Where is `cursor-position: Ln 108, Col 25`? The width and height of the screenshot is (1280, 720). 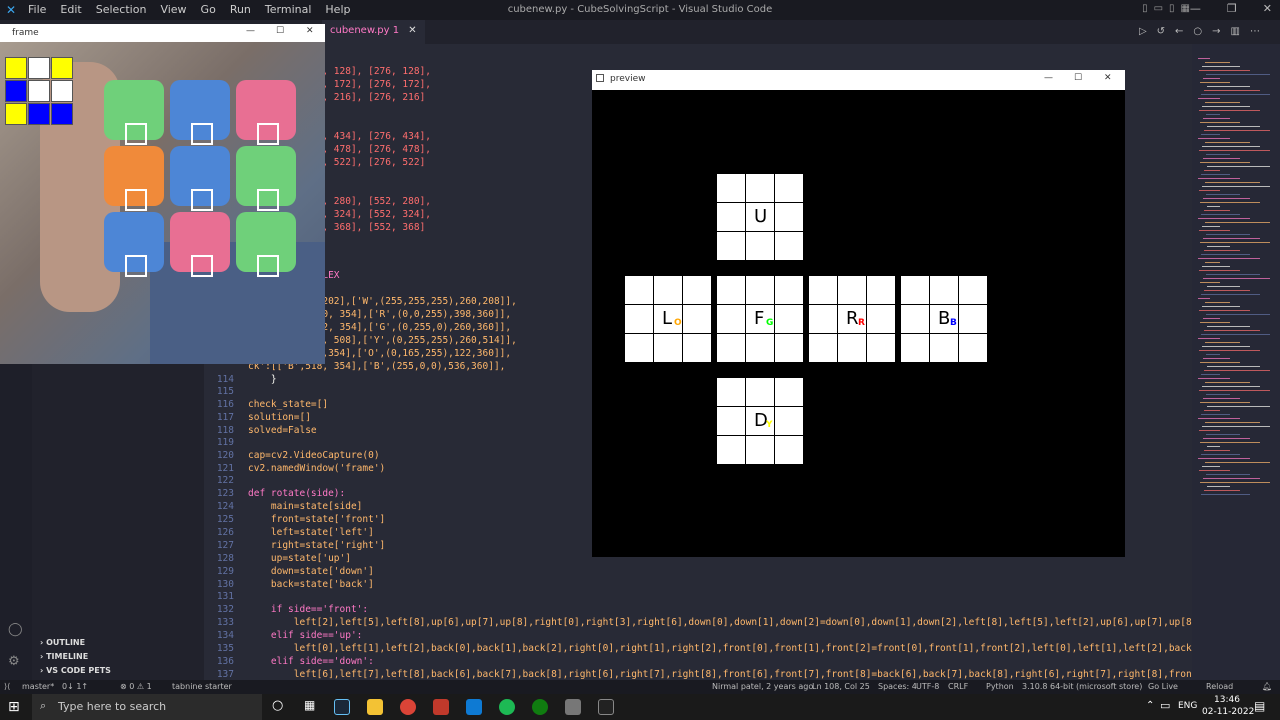
cursor-position: Ln 108, Col 25 is located at coordinates (841, 686).